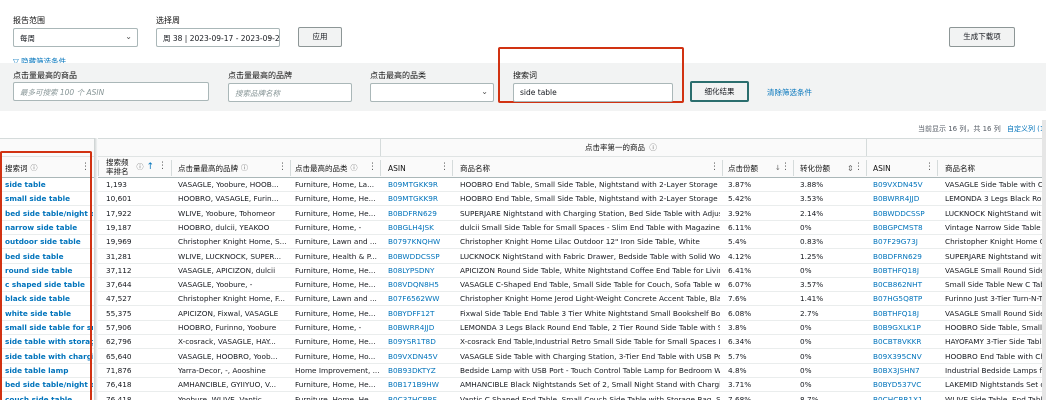 The width and height of the screenshot is (1046, 400). What do you see at coordinates (904, 385) in the screenshot?
I see `cell-asin-2: B0BYD537VC` at bounding box center [904, 385].